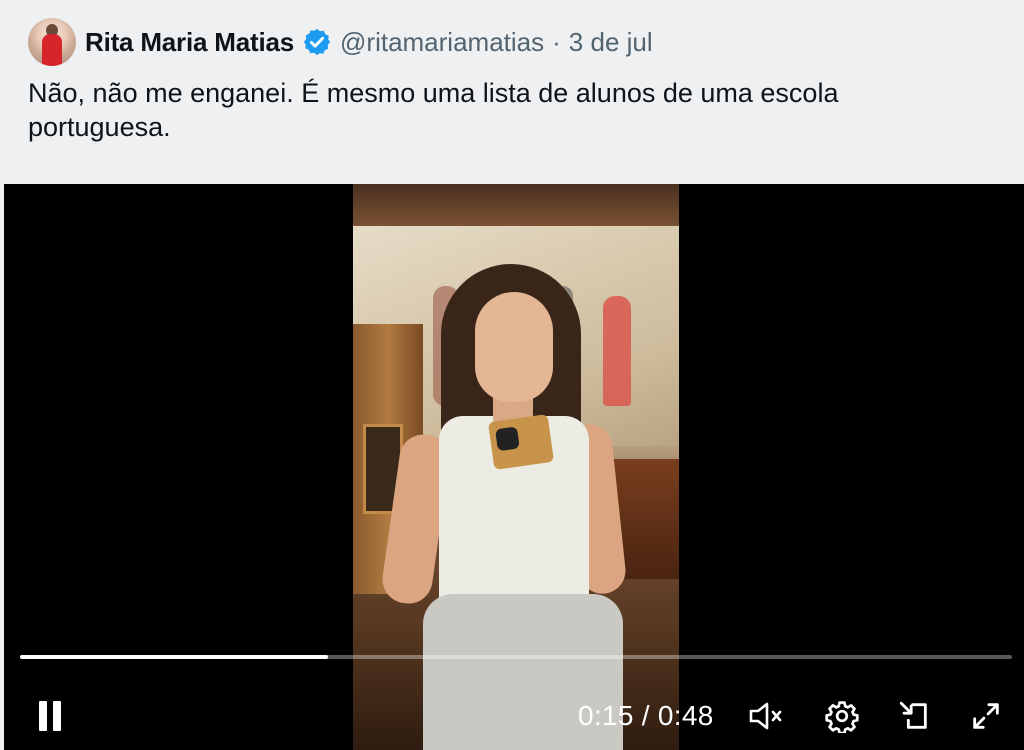 Image resolution: width=1024 pixels, height=750 pixels. I want to click on author-name: Rita Maria Matias, so click(189, 42).